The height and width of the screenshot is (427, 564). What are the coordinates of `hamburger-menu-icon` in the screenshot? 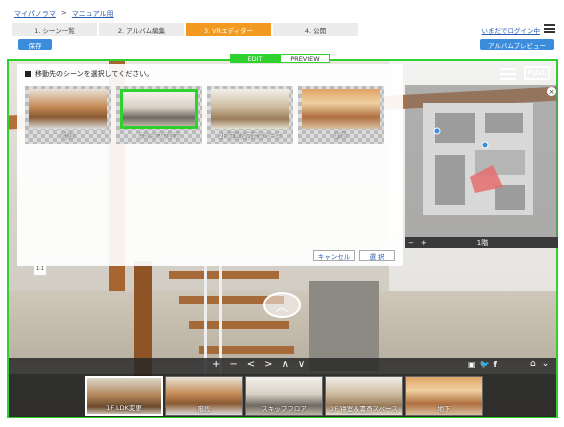 It's located at (549, 28).